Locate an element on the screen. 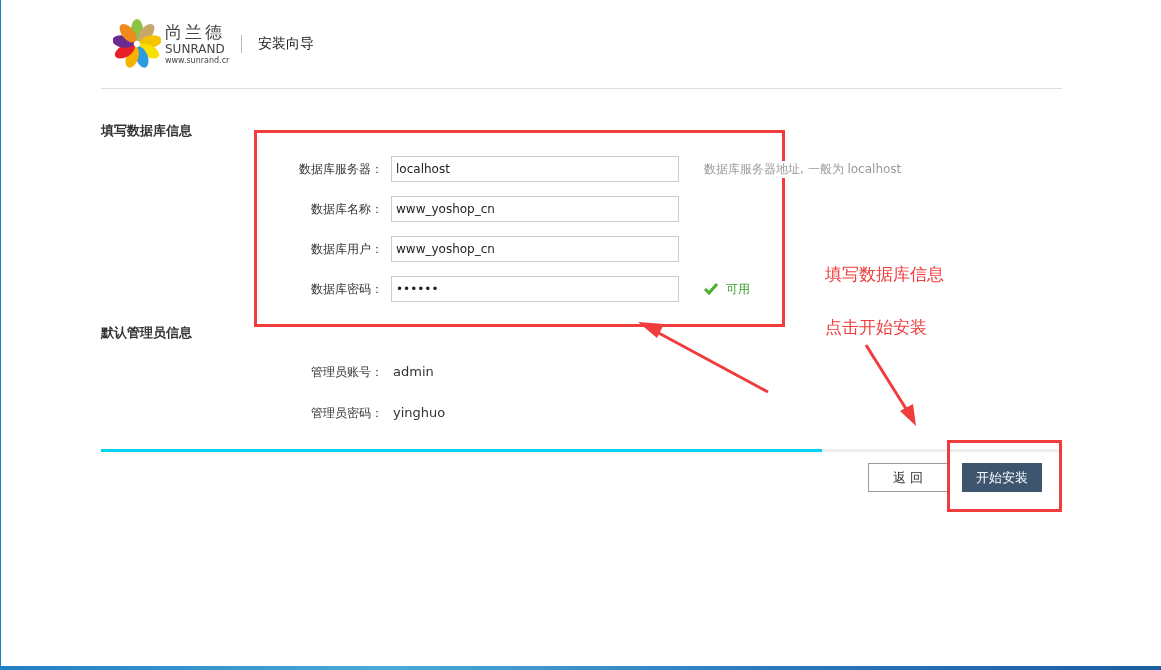 This screenshot has width=1161, height=670. hint-text: 数据库服务器地址, 一般为 localhost is located at coordinates (803, 169).